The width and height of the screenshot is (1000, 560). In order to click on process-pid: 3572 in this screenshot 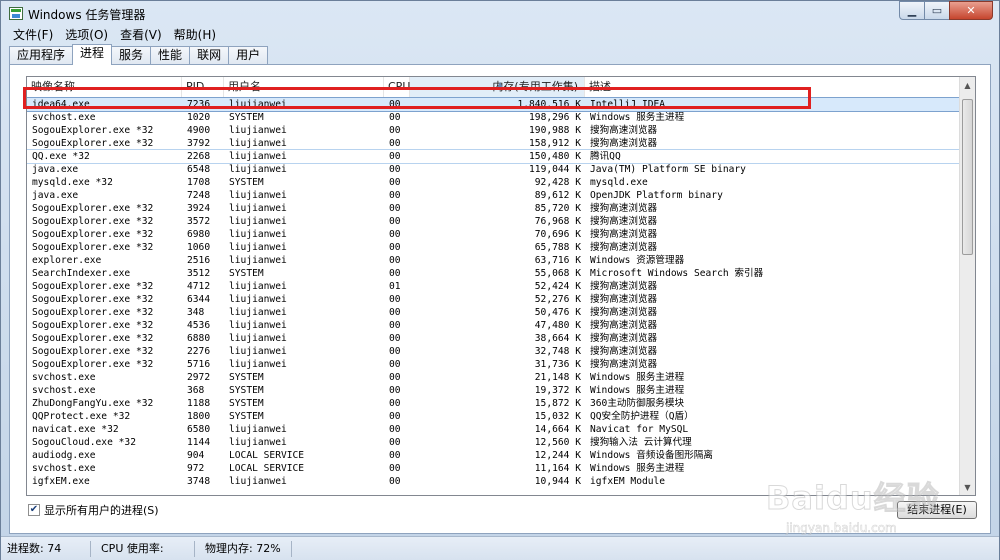, I will do `click(199, 221)`.